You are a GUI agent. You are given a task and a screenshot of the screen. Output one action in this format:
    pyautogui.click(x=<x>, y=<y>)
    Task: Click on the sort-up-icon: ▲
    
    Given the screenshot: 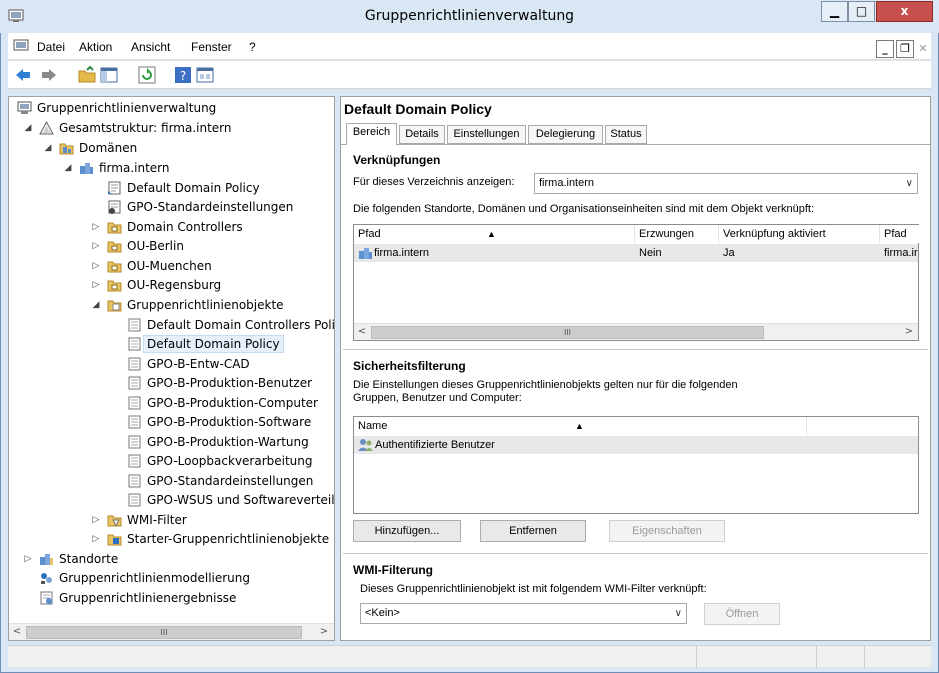 What is the action you would take?
    pyautogui.click(x=491, y=234)
    